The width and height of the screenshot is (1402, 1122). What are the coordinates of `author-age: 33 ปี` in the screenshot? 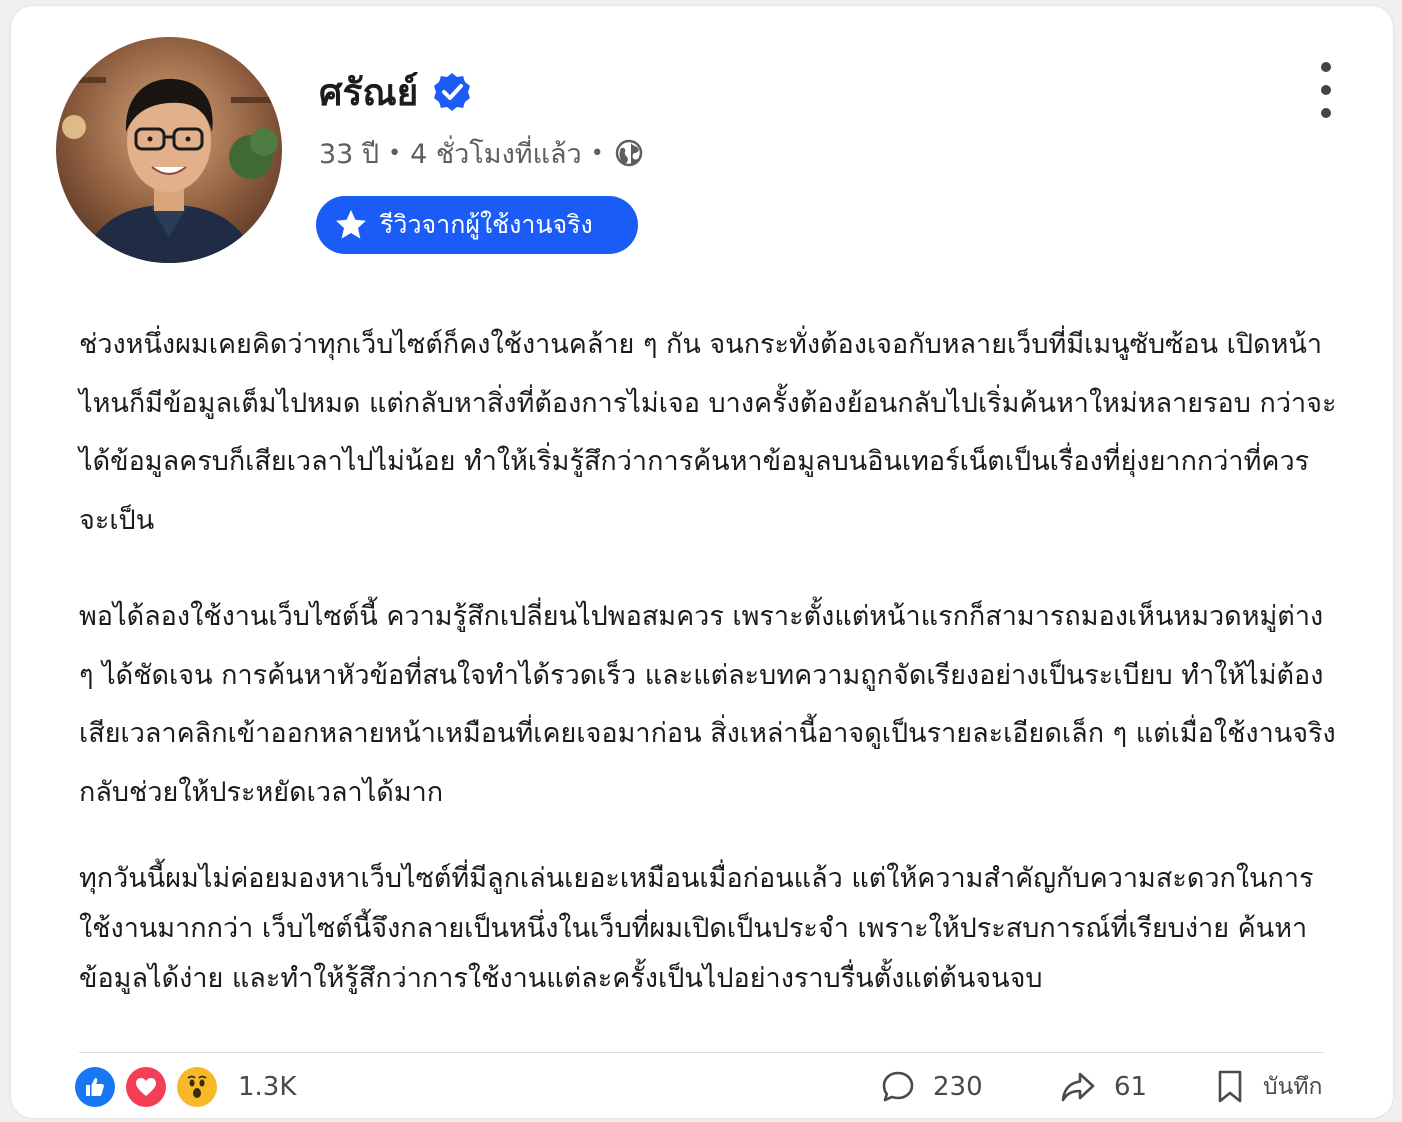 It's located at (349, 154).